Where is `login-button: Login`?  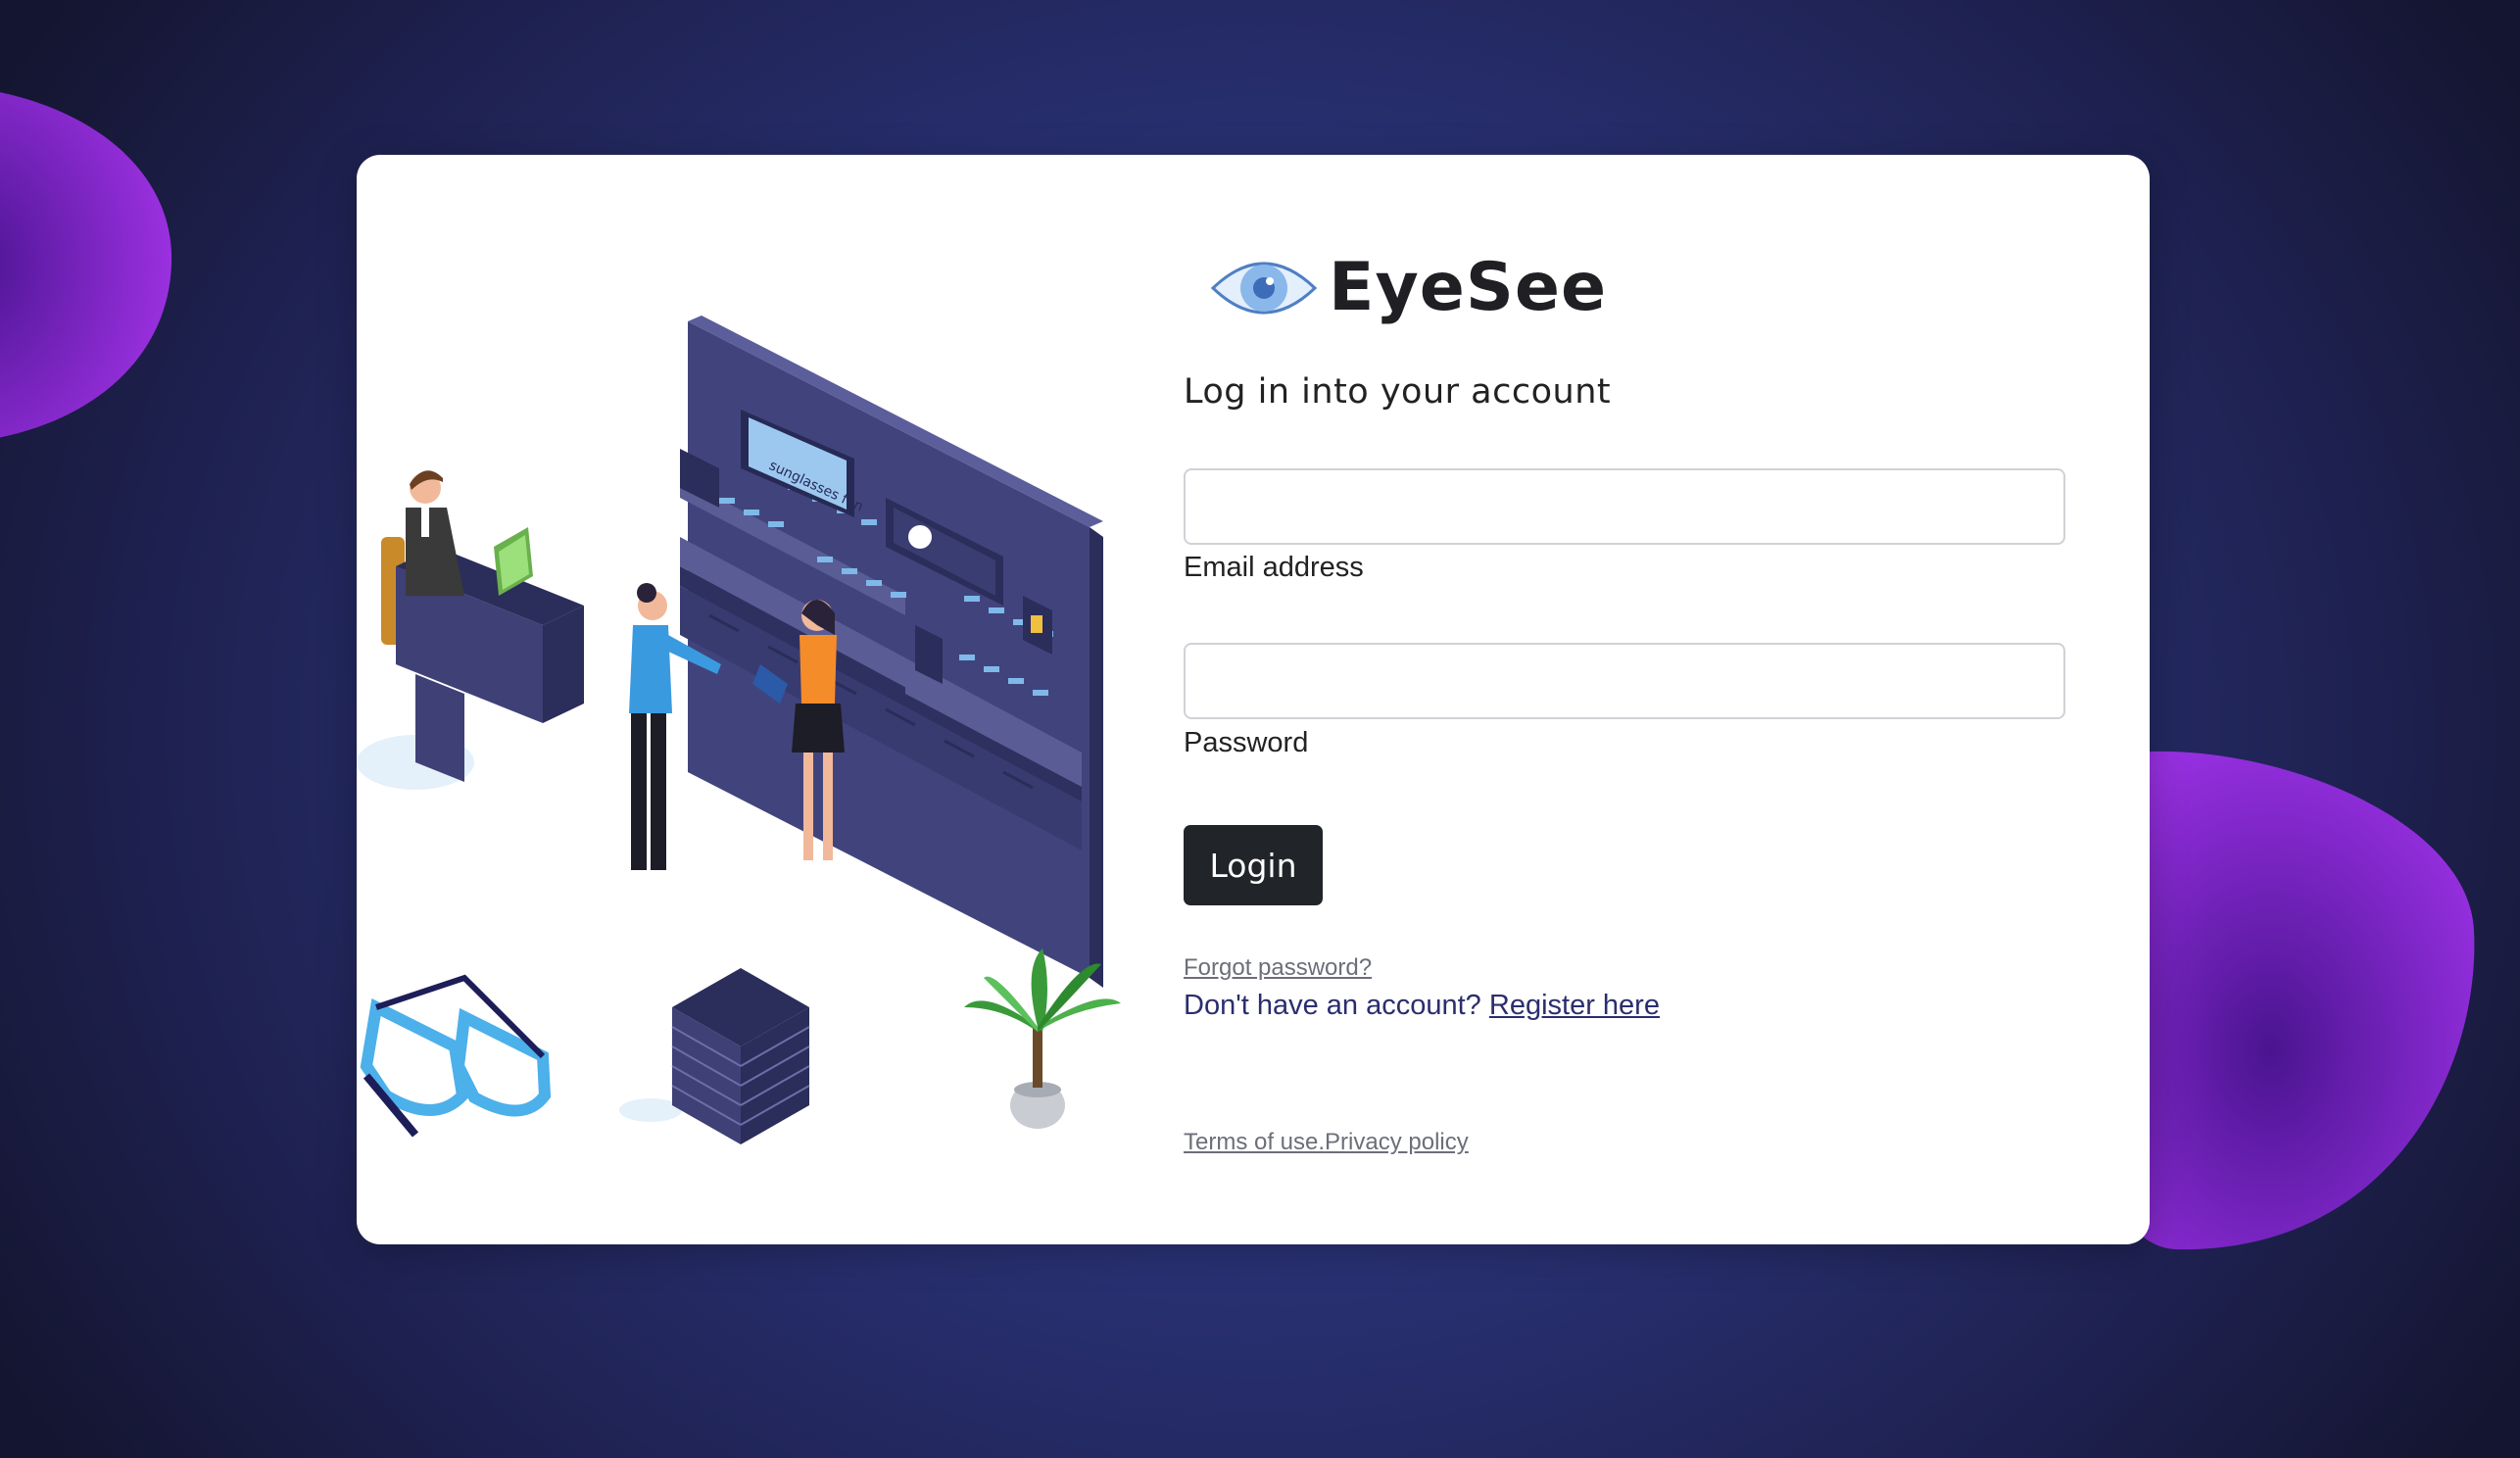
login-button: Login is located at coordinates (1253, 865).